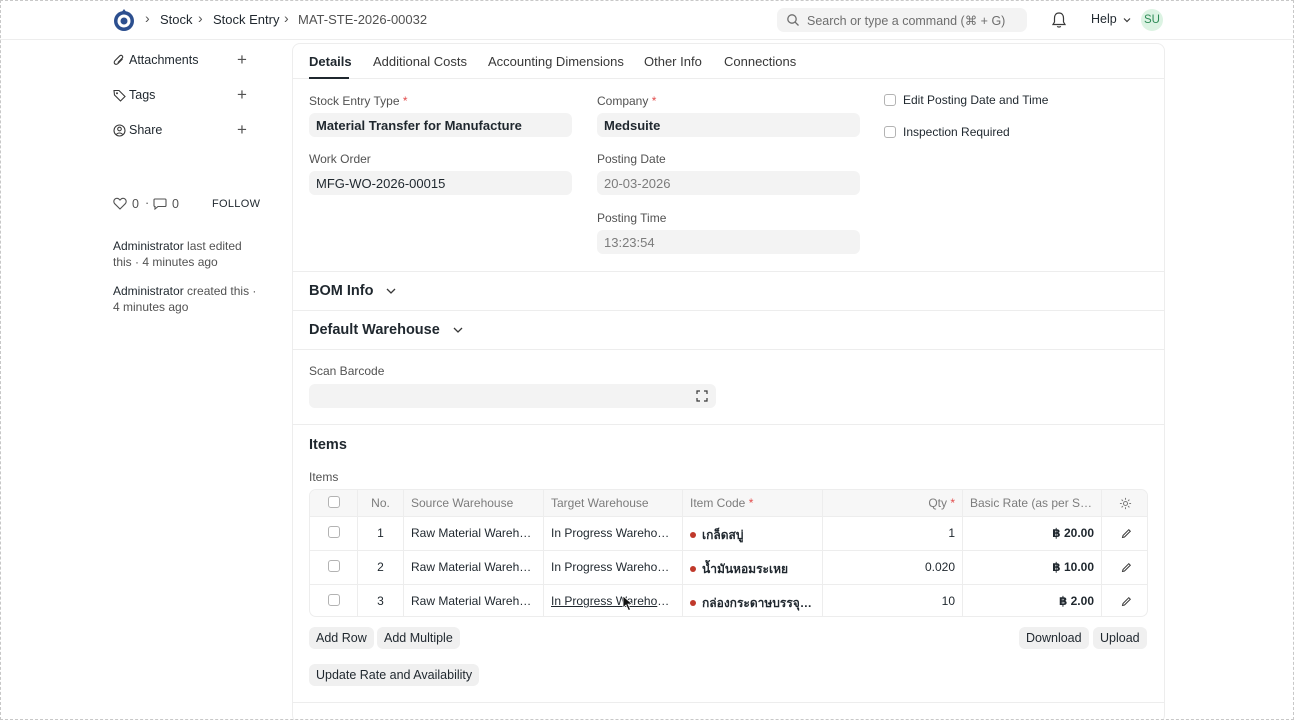  Describe the element at coordinates (628, 603) in the screenshot. I see `mouse-cursor-icon` at that location.